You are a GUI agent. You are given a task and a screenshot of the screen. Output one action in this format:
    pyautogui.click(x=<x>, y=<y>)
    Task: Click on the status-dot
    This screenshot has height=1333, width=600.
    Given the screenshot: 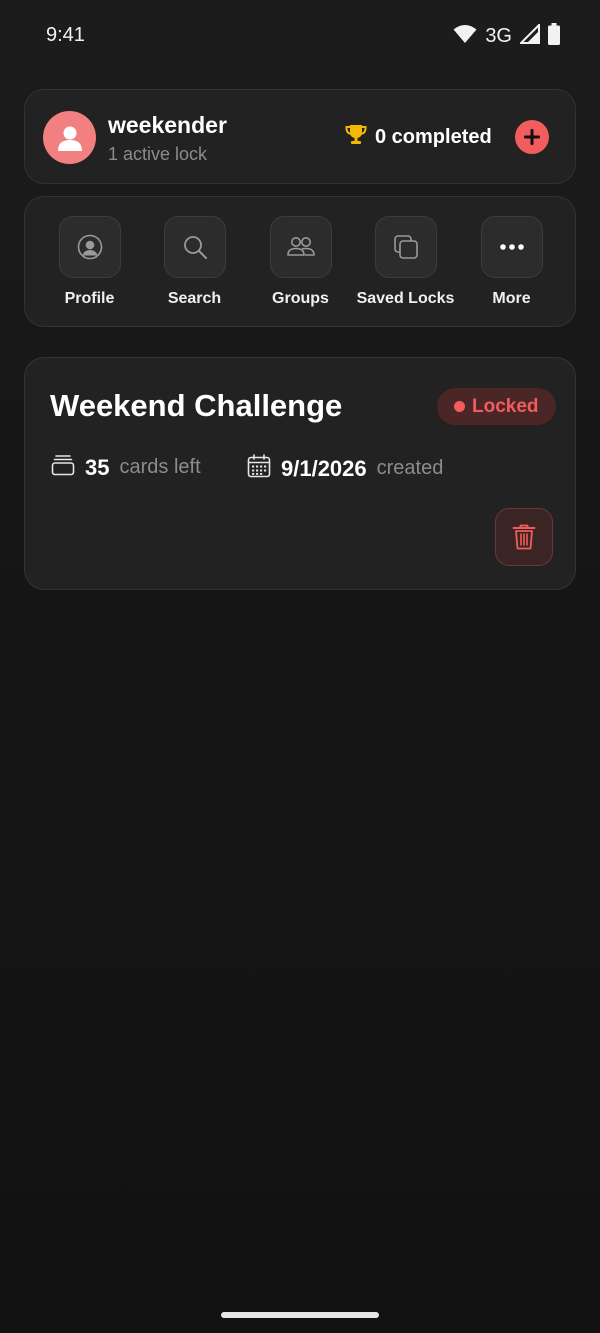 What is the action you would take?
    pyautogui.click(x=459, y=406)
    